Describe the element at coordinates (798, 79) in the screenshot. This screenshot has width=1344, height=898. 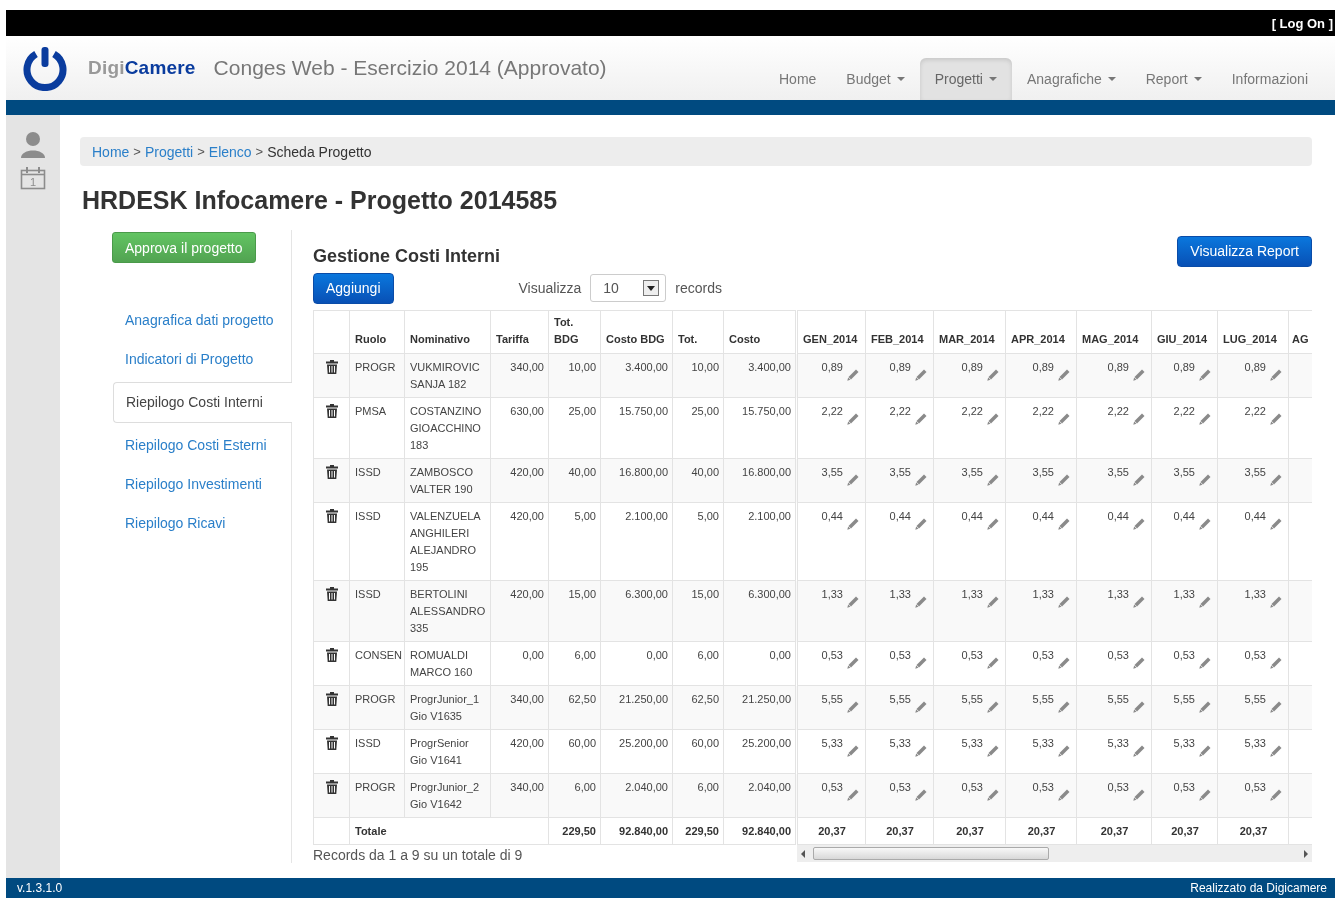
I see `nav-item: Home` at that location.